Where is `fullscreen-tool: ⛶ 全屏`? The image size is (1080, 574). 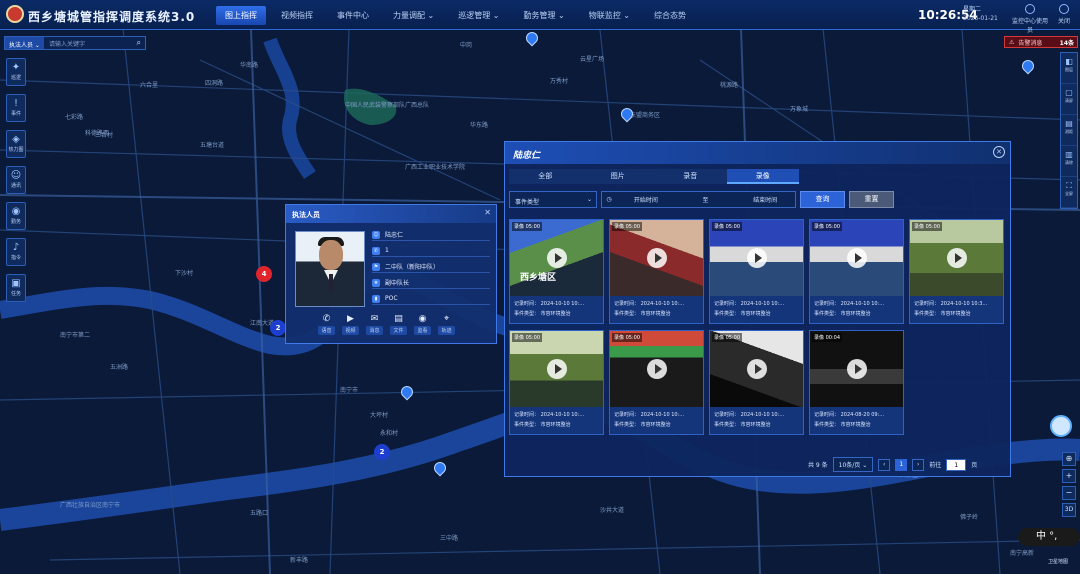
fullscreen-tool: ⛶ 全屏 is located at coordinates (1069, 192).